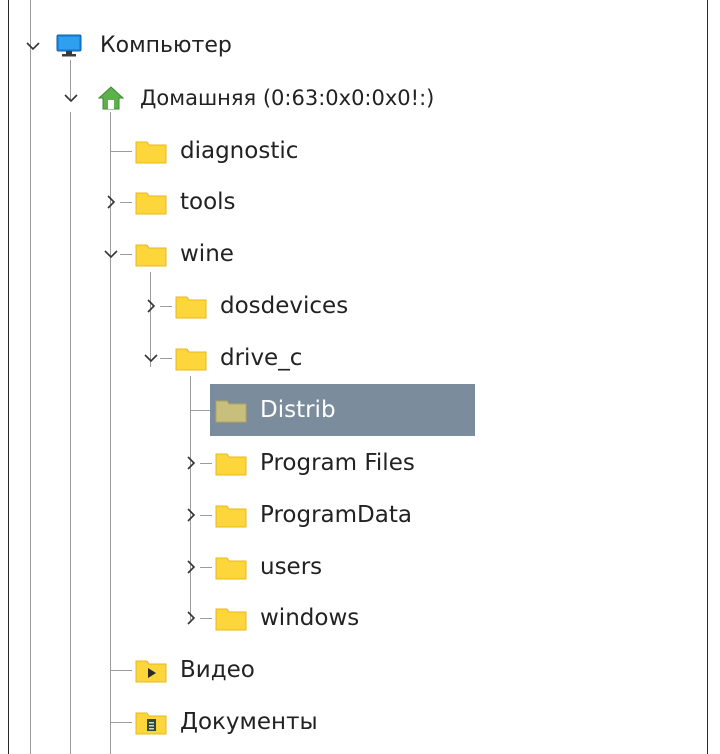 The image size is (720, 754). I want to click on tree-item-label: ProgramData, so click(336, 515).